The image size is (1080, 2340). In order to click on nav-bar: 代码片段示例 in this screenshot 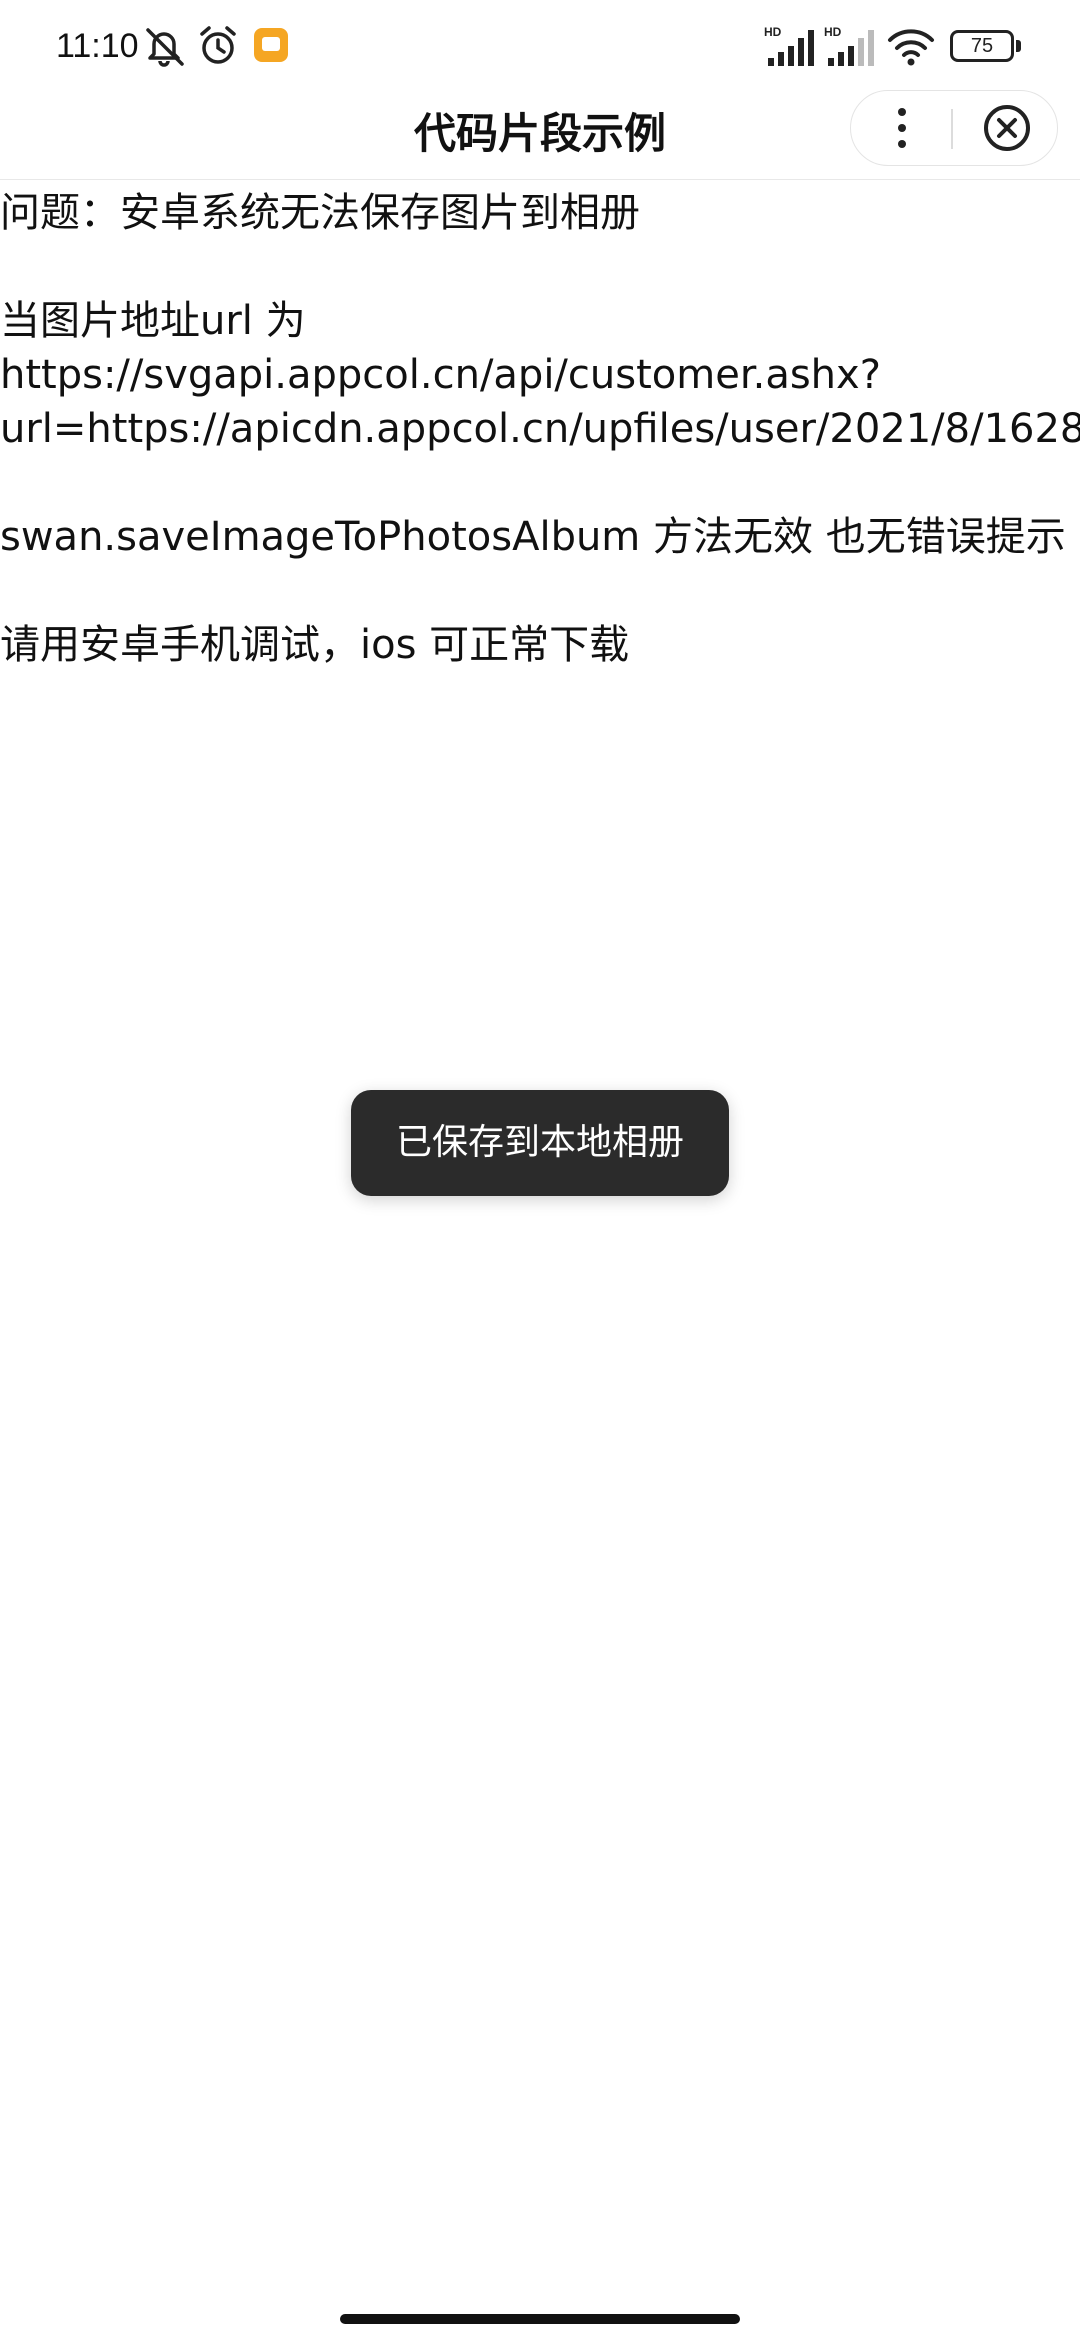, I will do `click(540, 135)`.